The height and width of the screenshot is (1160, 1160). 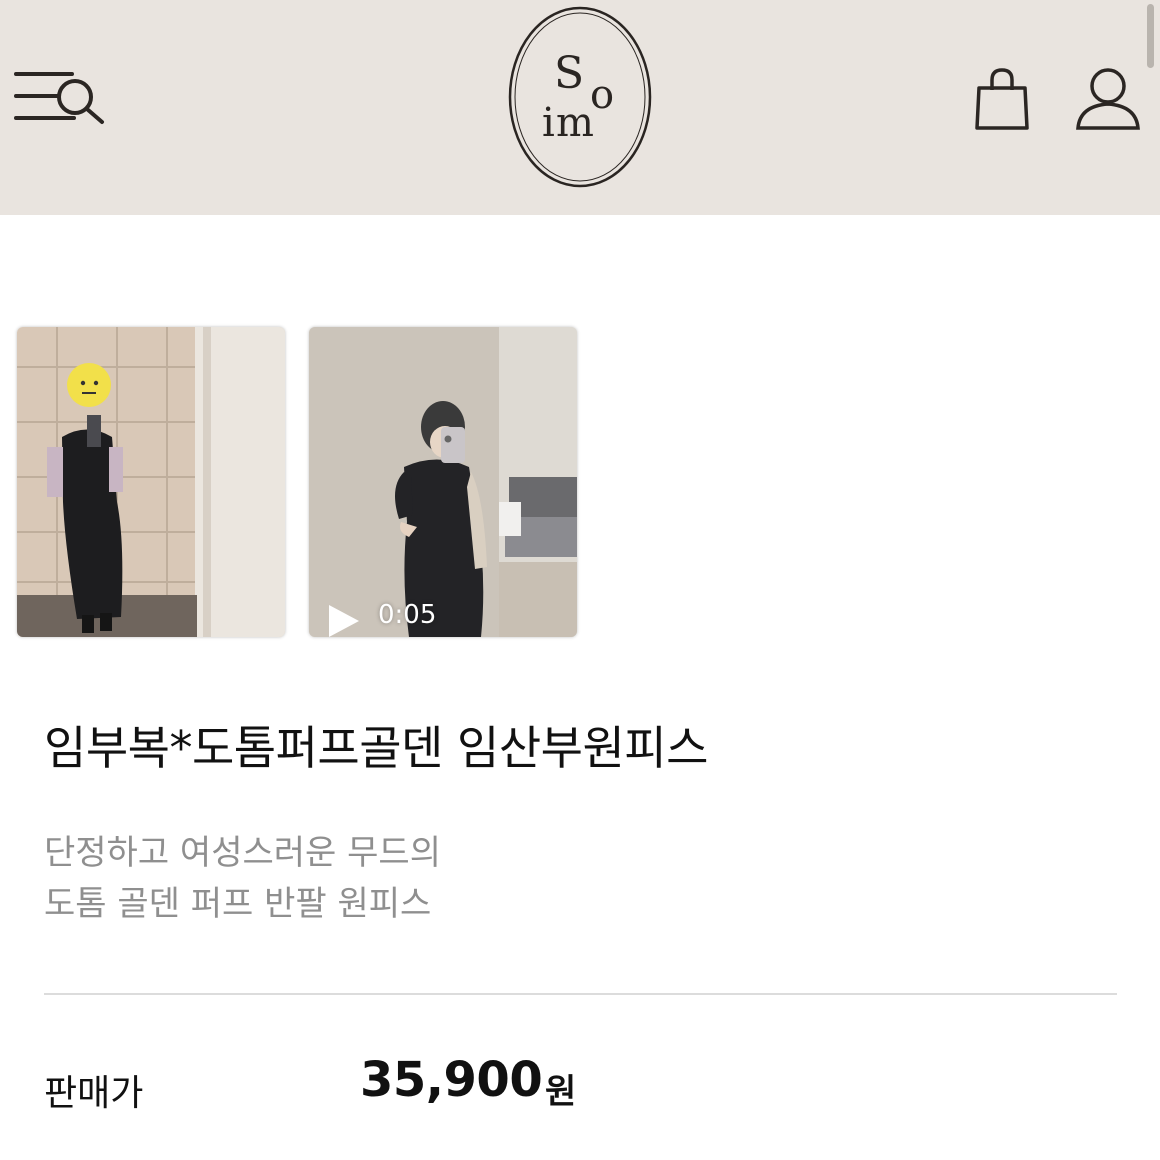 I want to click on user-icon, so click(x=1108, y=99).